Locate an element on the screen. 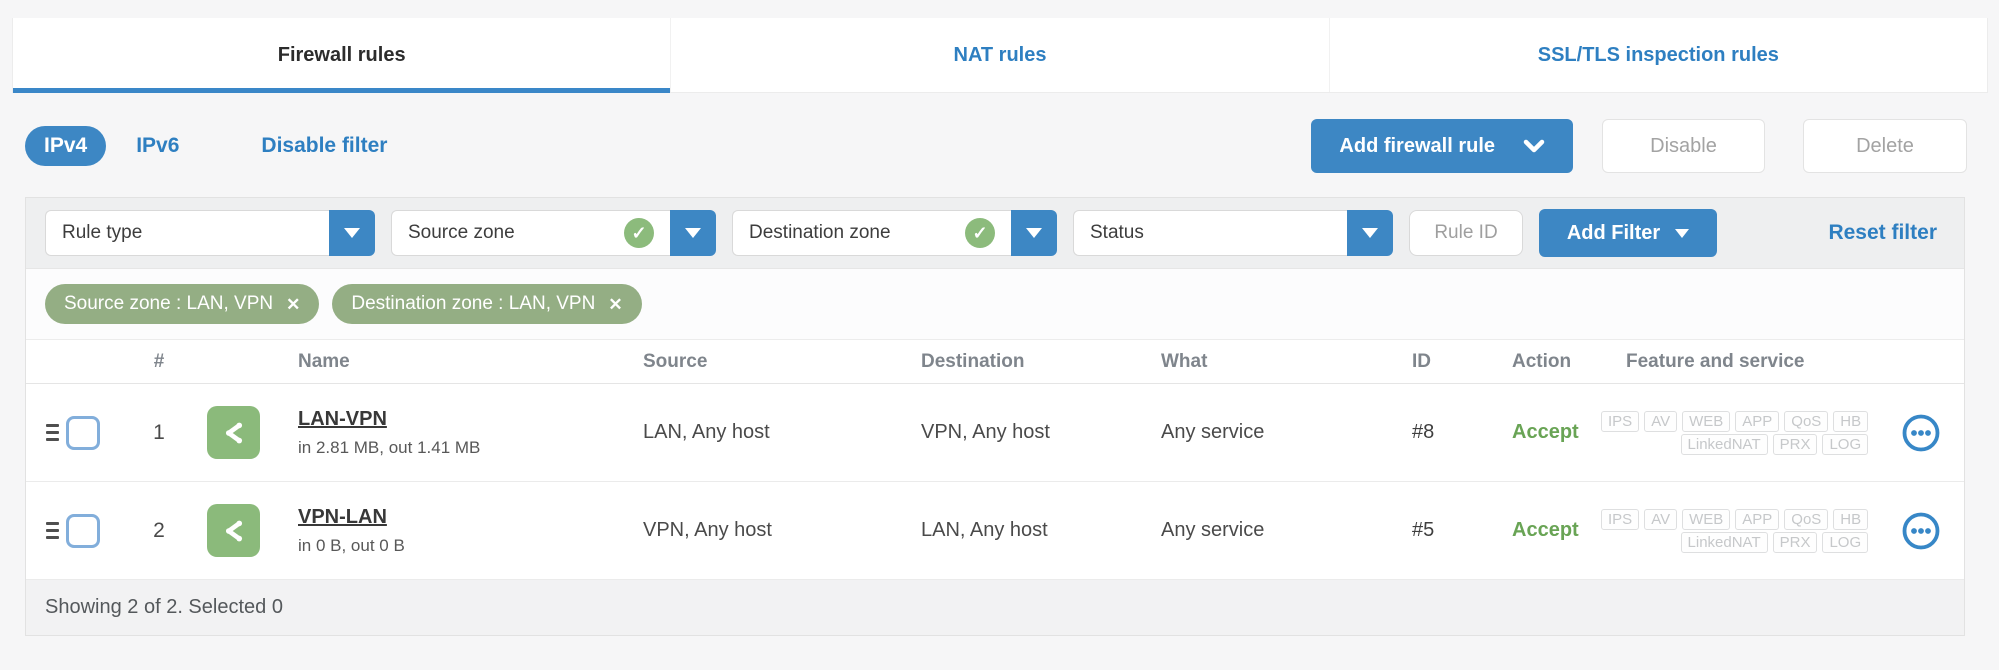 Image resolution: width=1999 pixels, height=670 pixels. filter-chip-source-zone: Source zone : LAN, VPN ✕ is located at coordinates (182, 304).